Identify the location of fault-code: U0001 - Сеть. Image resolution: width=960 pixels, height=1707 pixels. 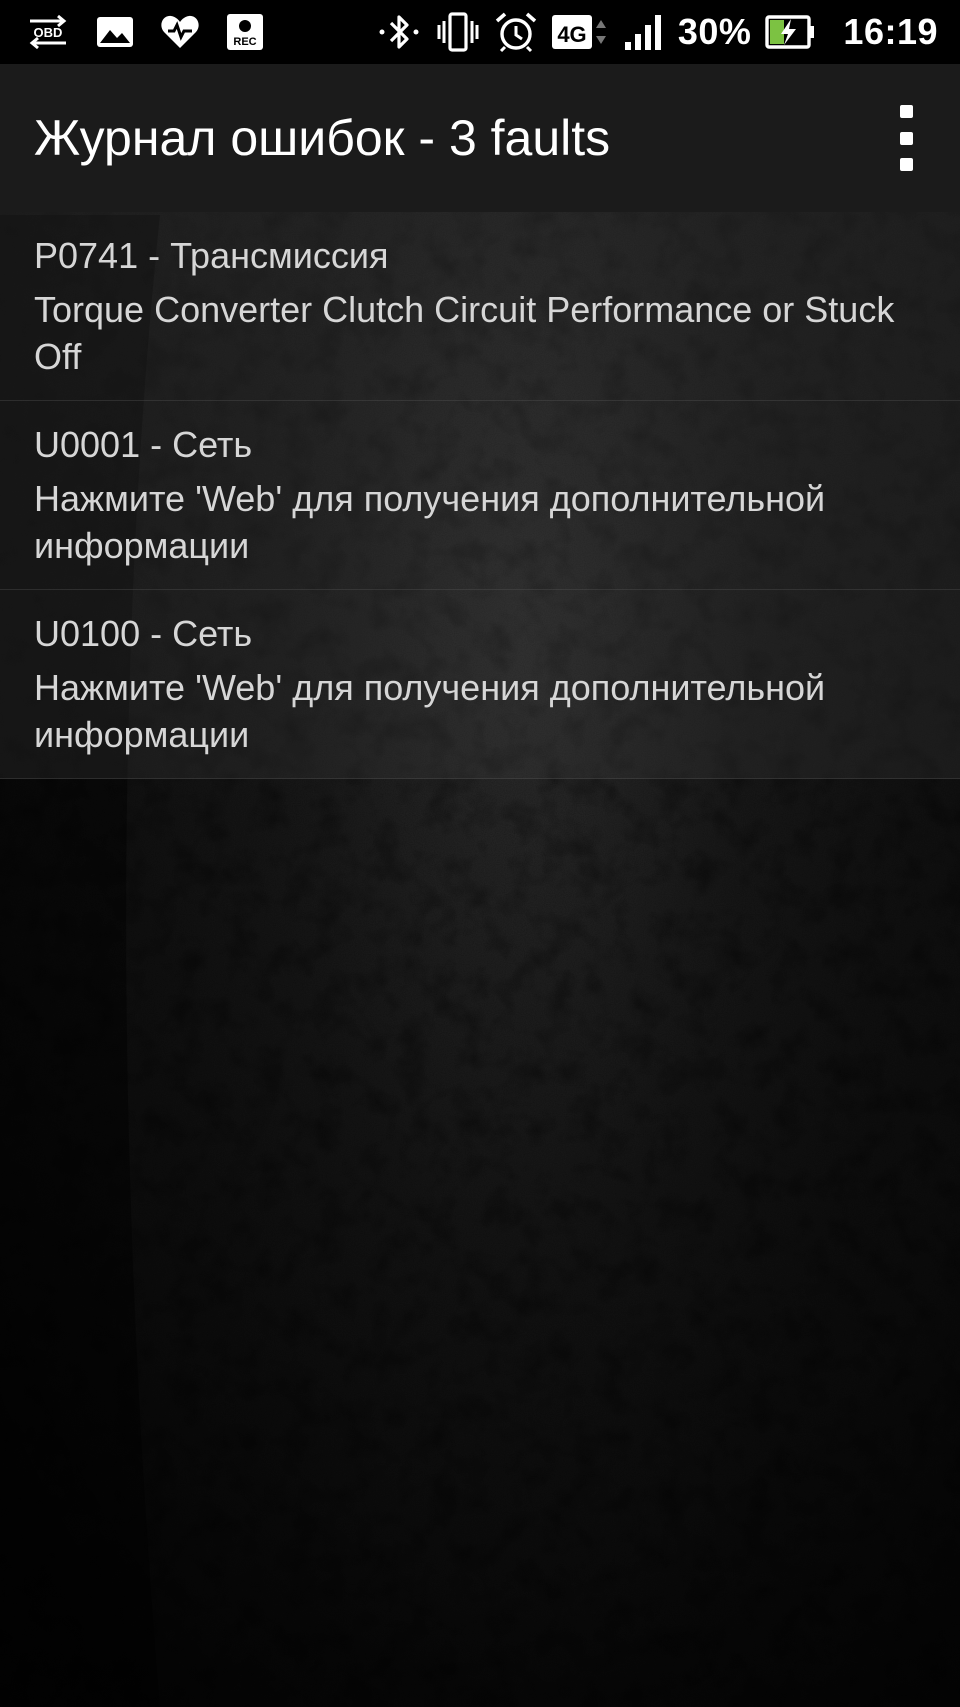
(143, 444).